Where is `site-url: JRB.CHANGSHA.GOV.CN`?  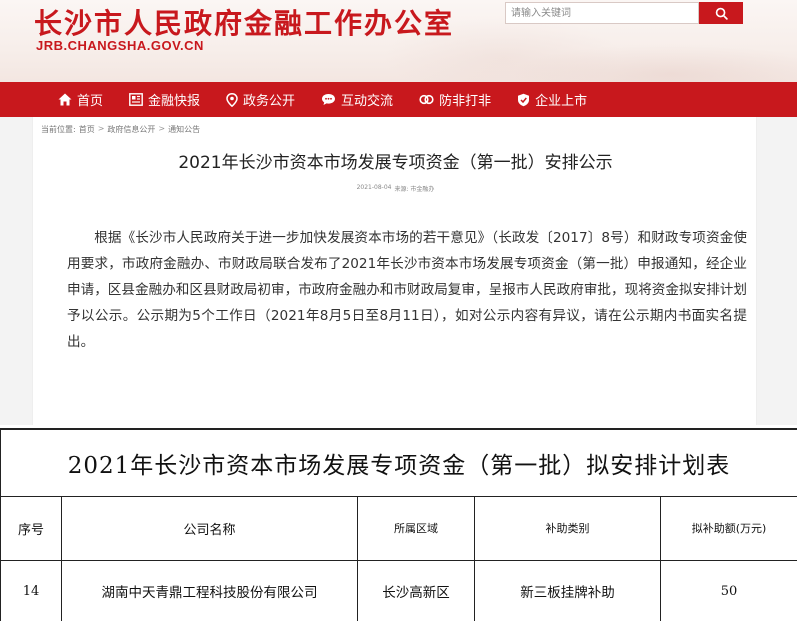
site-url: JRB.CHANGSHA.GOV.CN is located at coordinates (120, 45).